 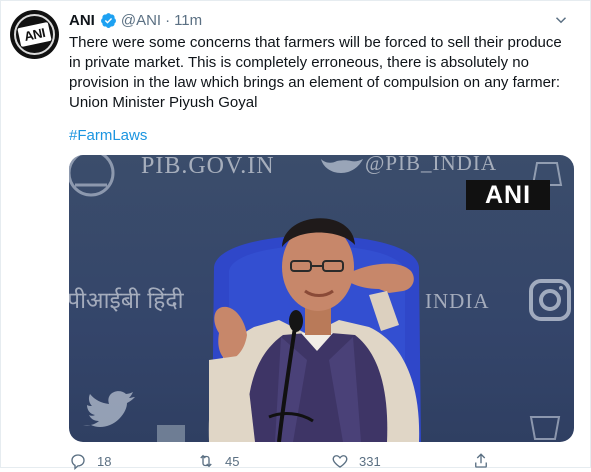 What do you see at coordinates (104, 461) in the screenshot?
I see `reply-count: 18` at bounding box center [104, 461].